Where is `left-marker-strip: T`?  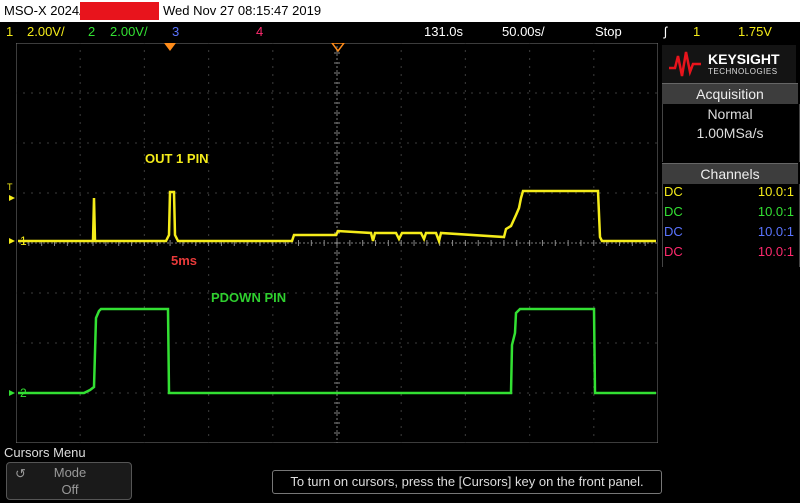
left-marker-strip: T is located at coordinates (11, 289).